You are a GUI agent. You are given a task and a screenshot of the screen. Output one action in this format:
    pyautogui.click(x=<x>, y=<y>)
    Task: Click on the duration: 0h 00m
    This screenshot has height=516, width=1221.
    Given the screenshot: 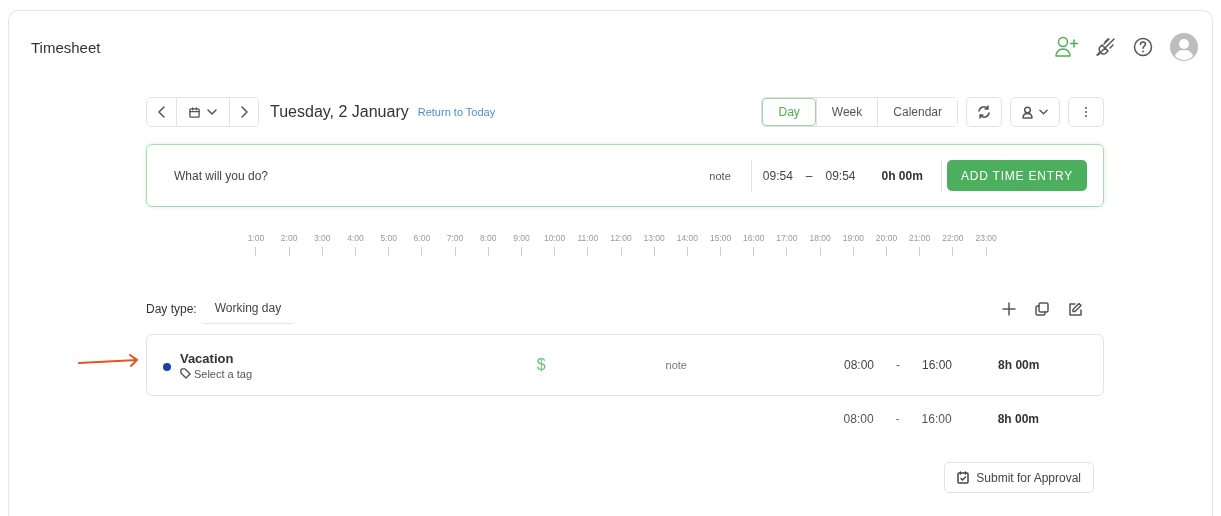 What is the action you would take?
    pyautogui.click(x=902, y=175)
    